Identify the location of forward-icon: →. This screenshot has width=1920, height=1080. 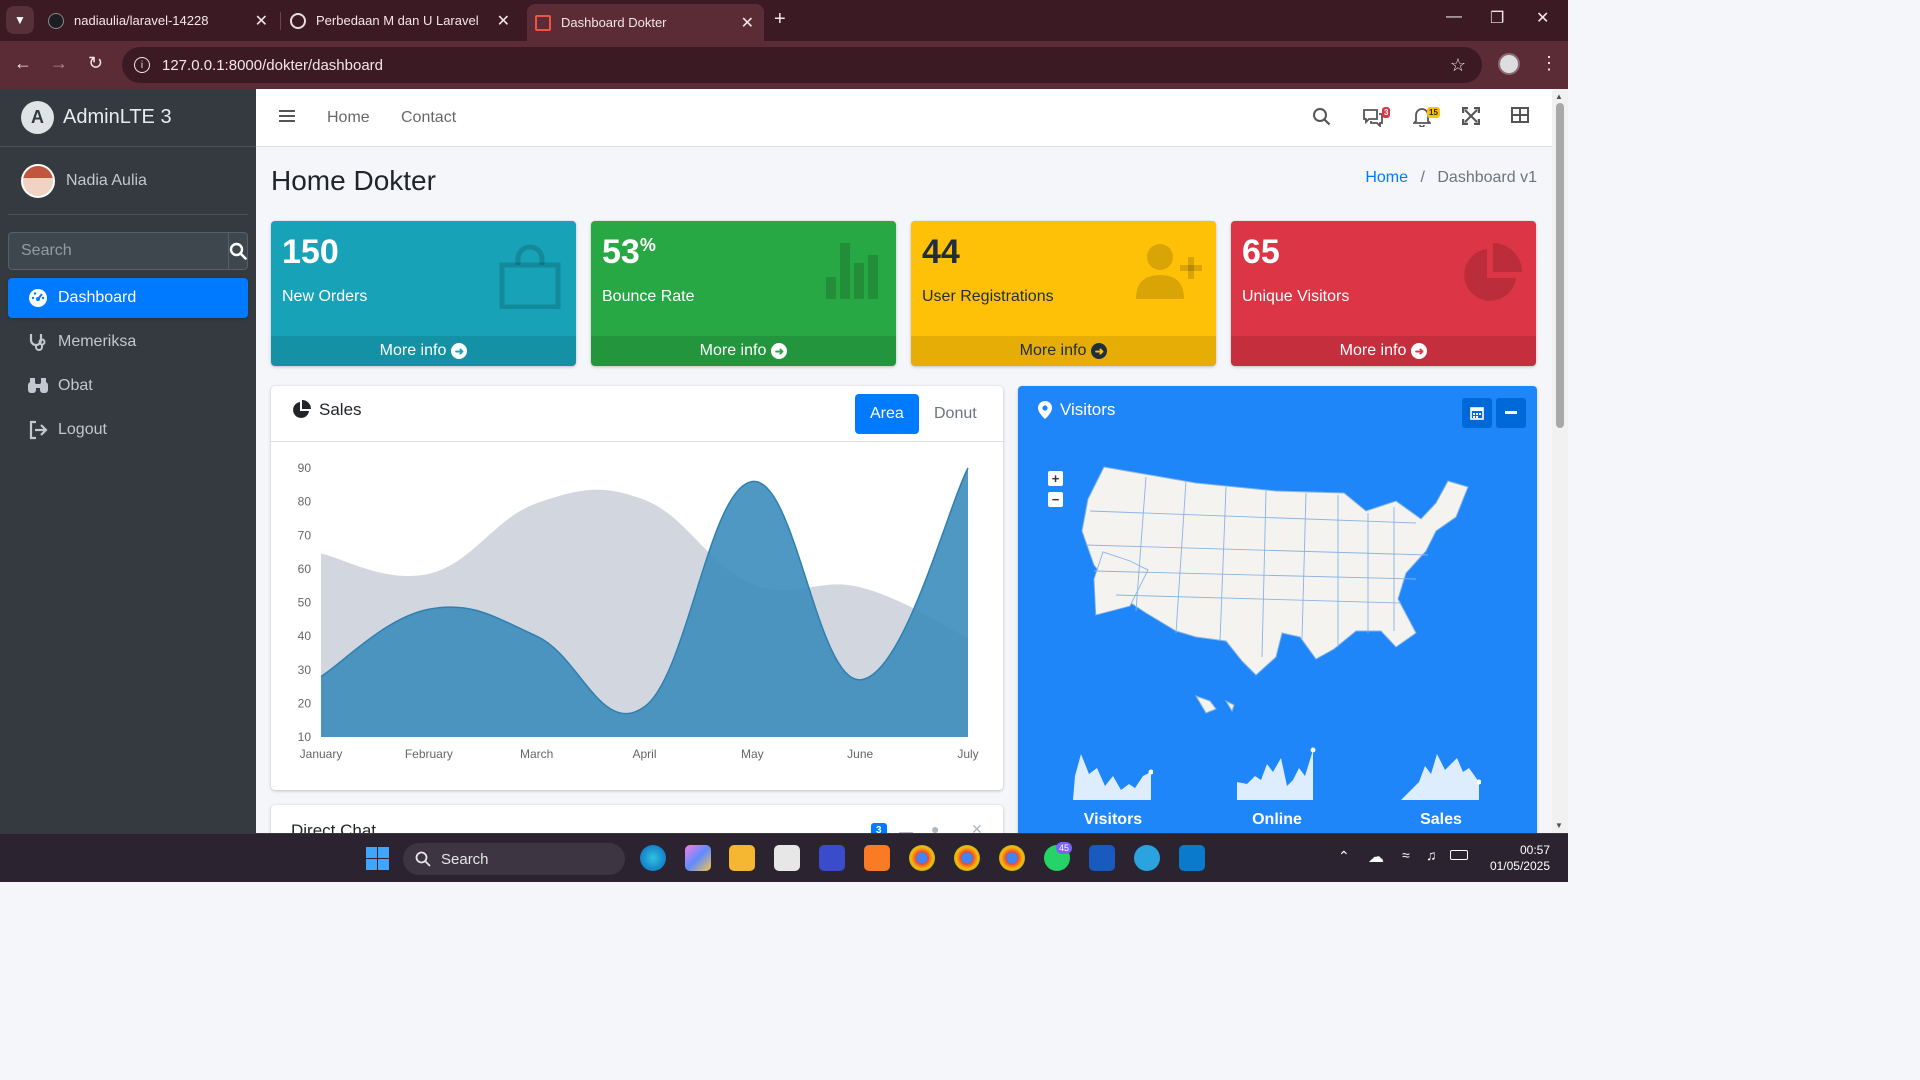
(59, 63).